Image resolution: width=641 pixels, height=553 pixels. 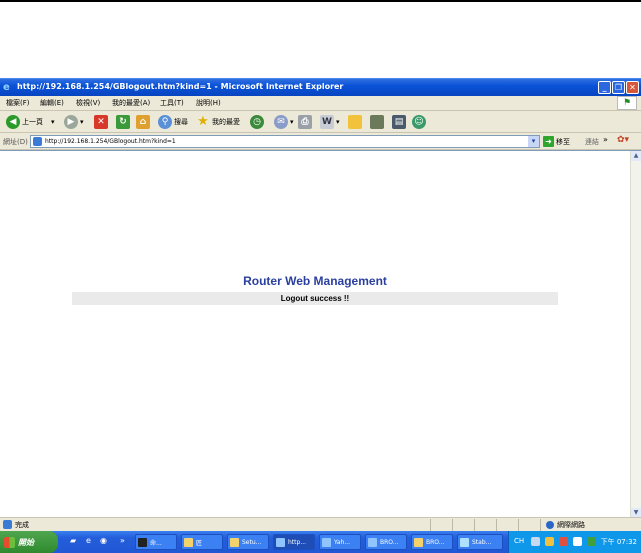 I want to click on page-done-icon, so click(x=7, y=524).